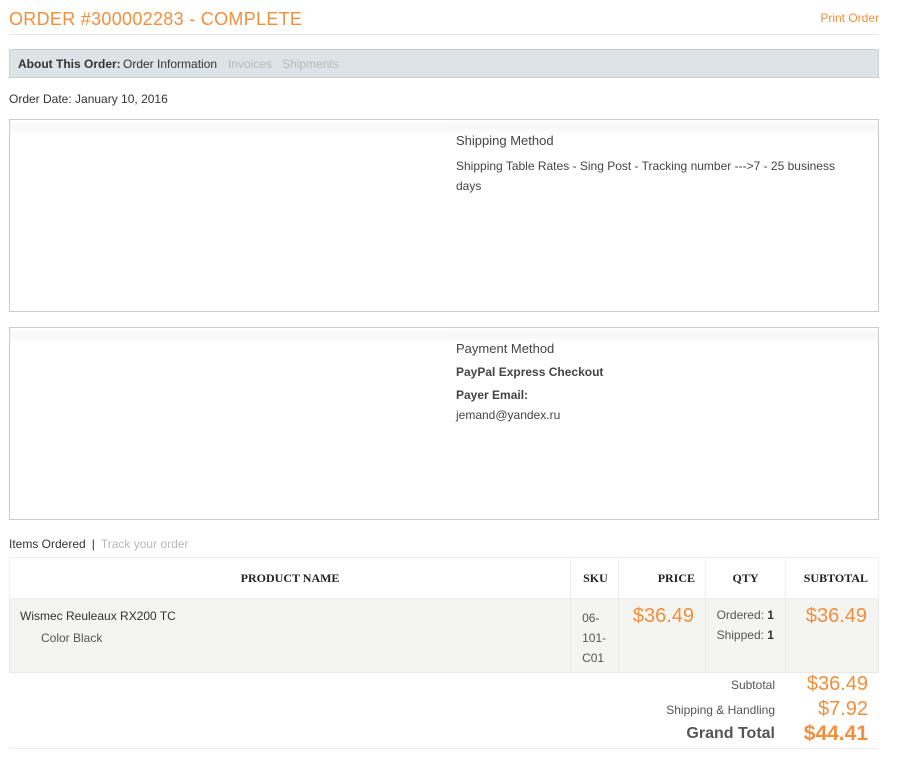  What do you see at coordinates (47, 544) in the screenshot?
I see `tab-items-ordered: Items Ordered` at bounding box center [47, 544].